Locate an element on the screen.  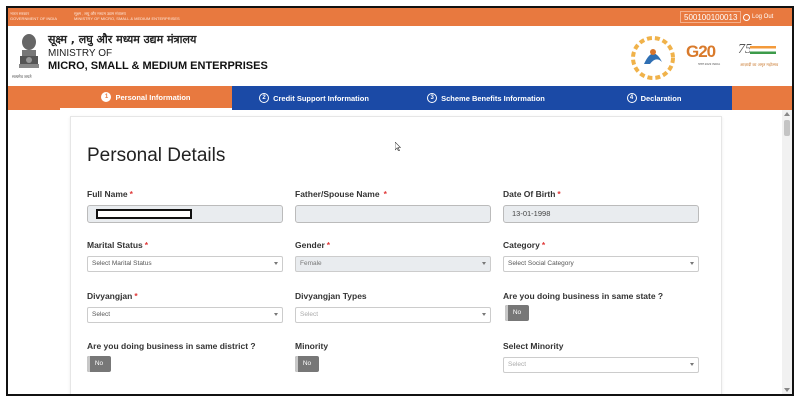
step-number: 4 is located at coordinates (631, 98).